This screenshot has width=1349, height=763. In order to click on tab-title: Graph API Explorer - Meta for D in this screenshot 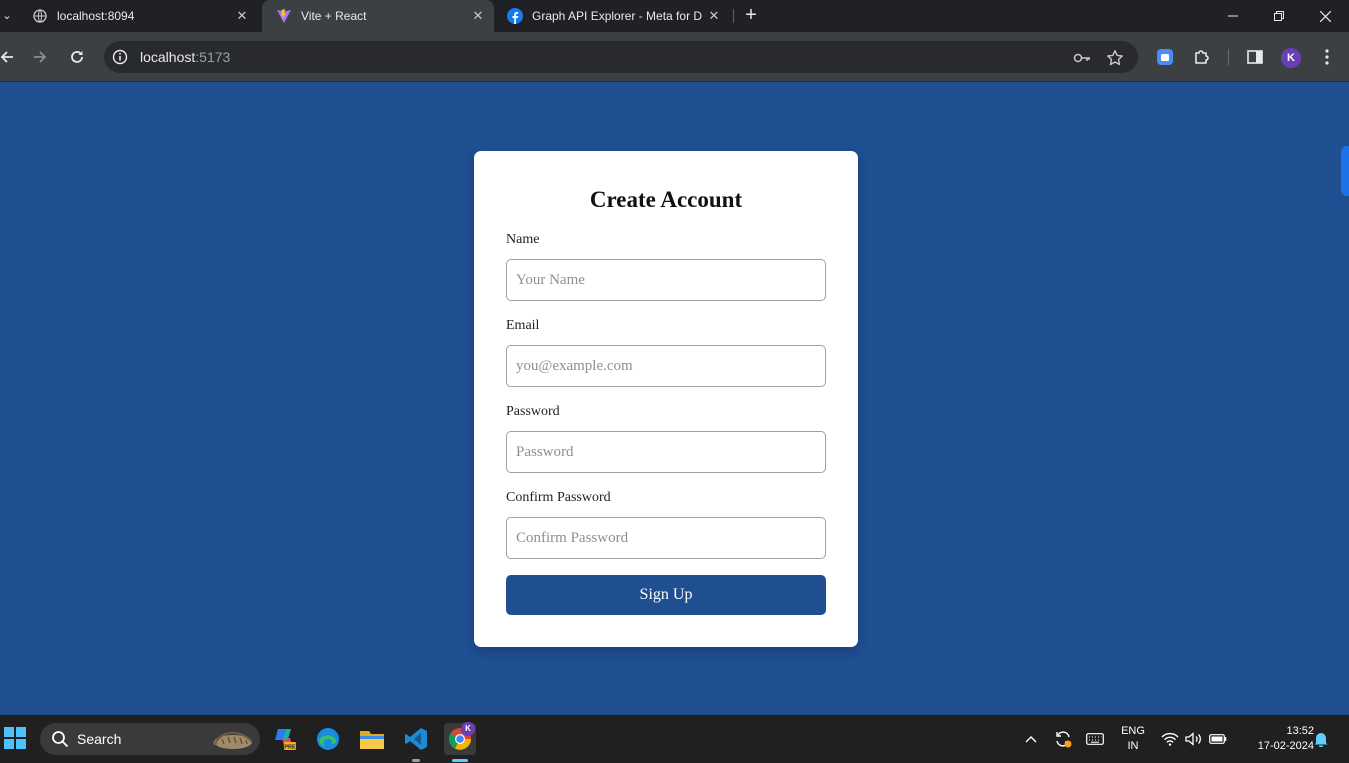, I will do `click(617, 16)`.